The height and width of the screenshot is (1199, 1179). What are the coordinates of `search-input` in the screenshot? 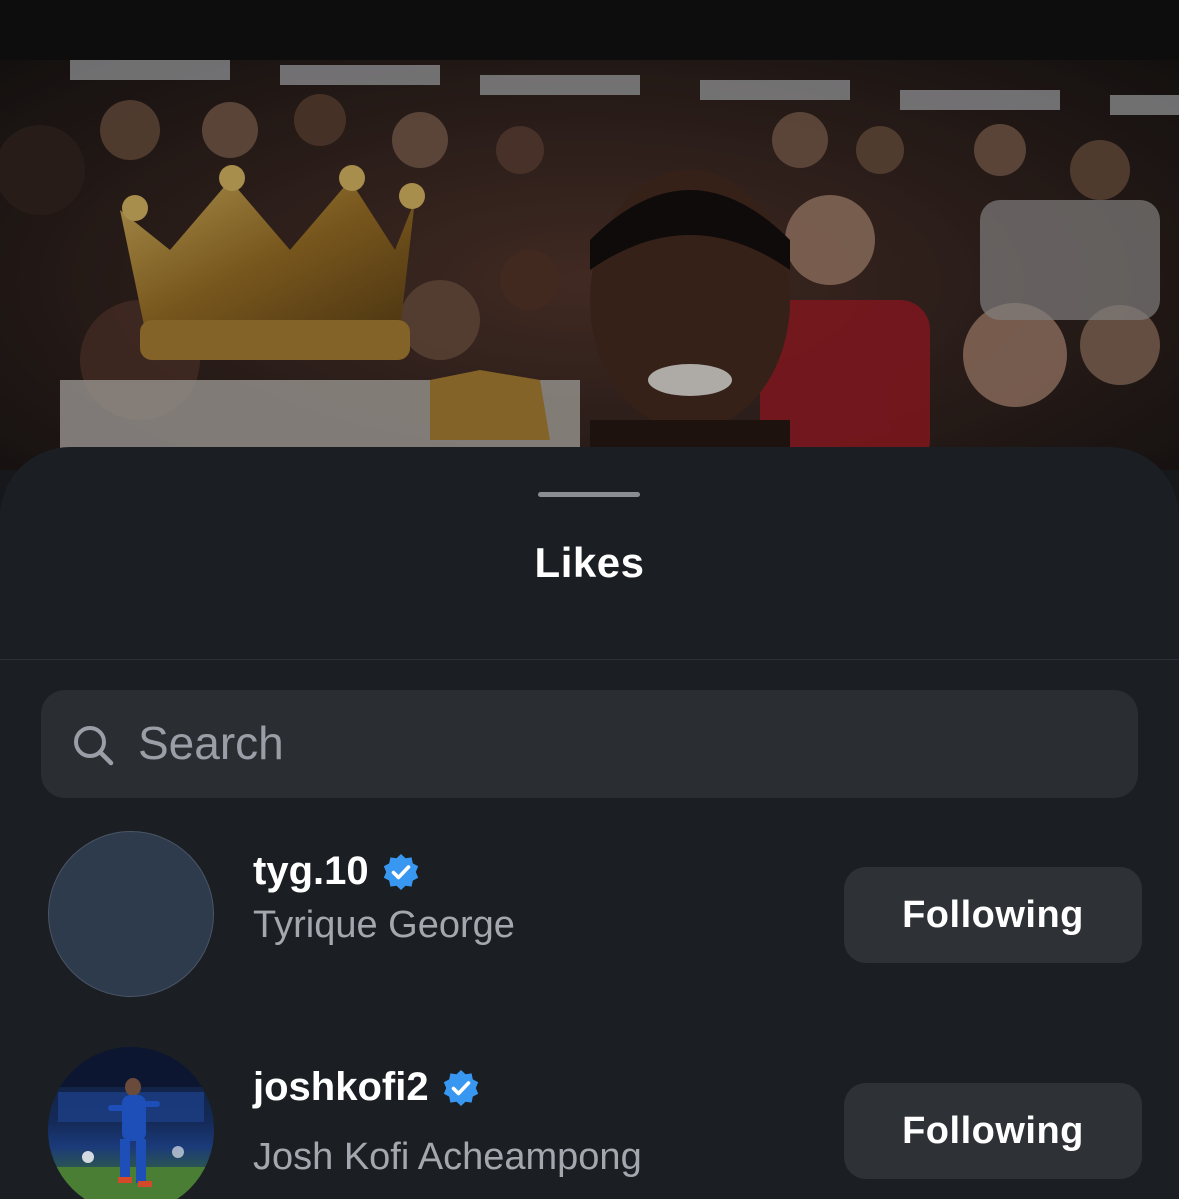 It's located at (588, 743).